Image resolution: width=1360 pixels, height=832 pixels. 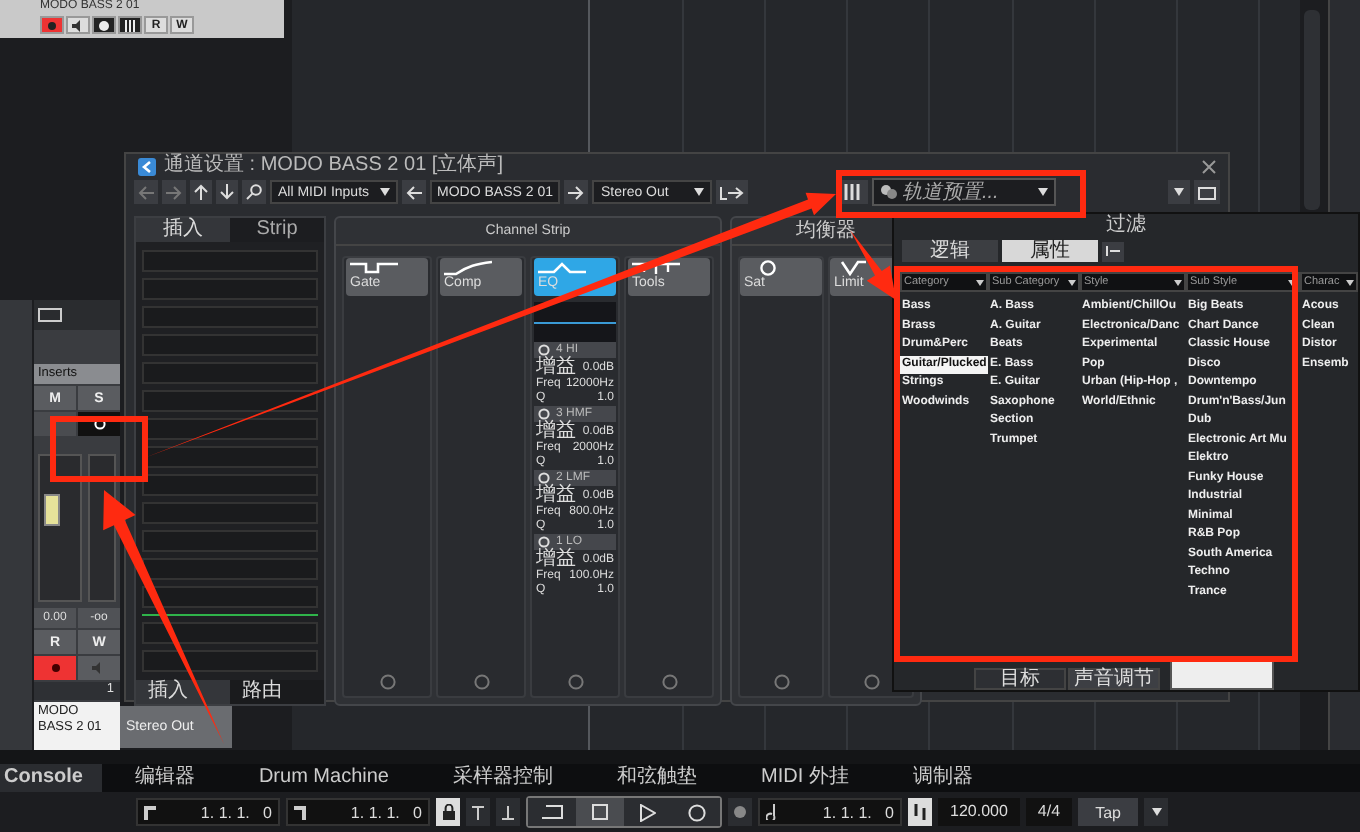 I want to click on lower-zone-tab: Console, so click(x=51, y=778).